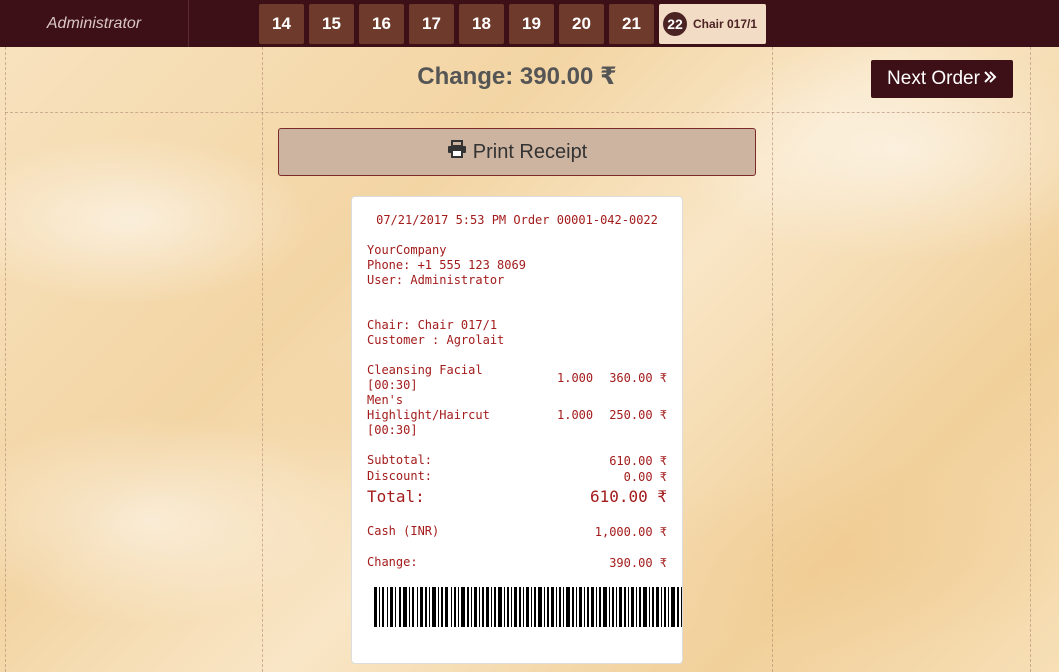  Describe the element at coordinates (528, 607) in the screenshot. I see `barcode-image` at that location.